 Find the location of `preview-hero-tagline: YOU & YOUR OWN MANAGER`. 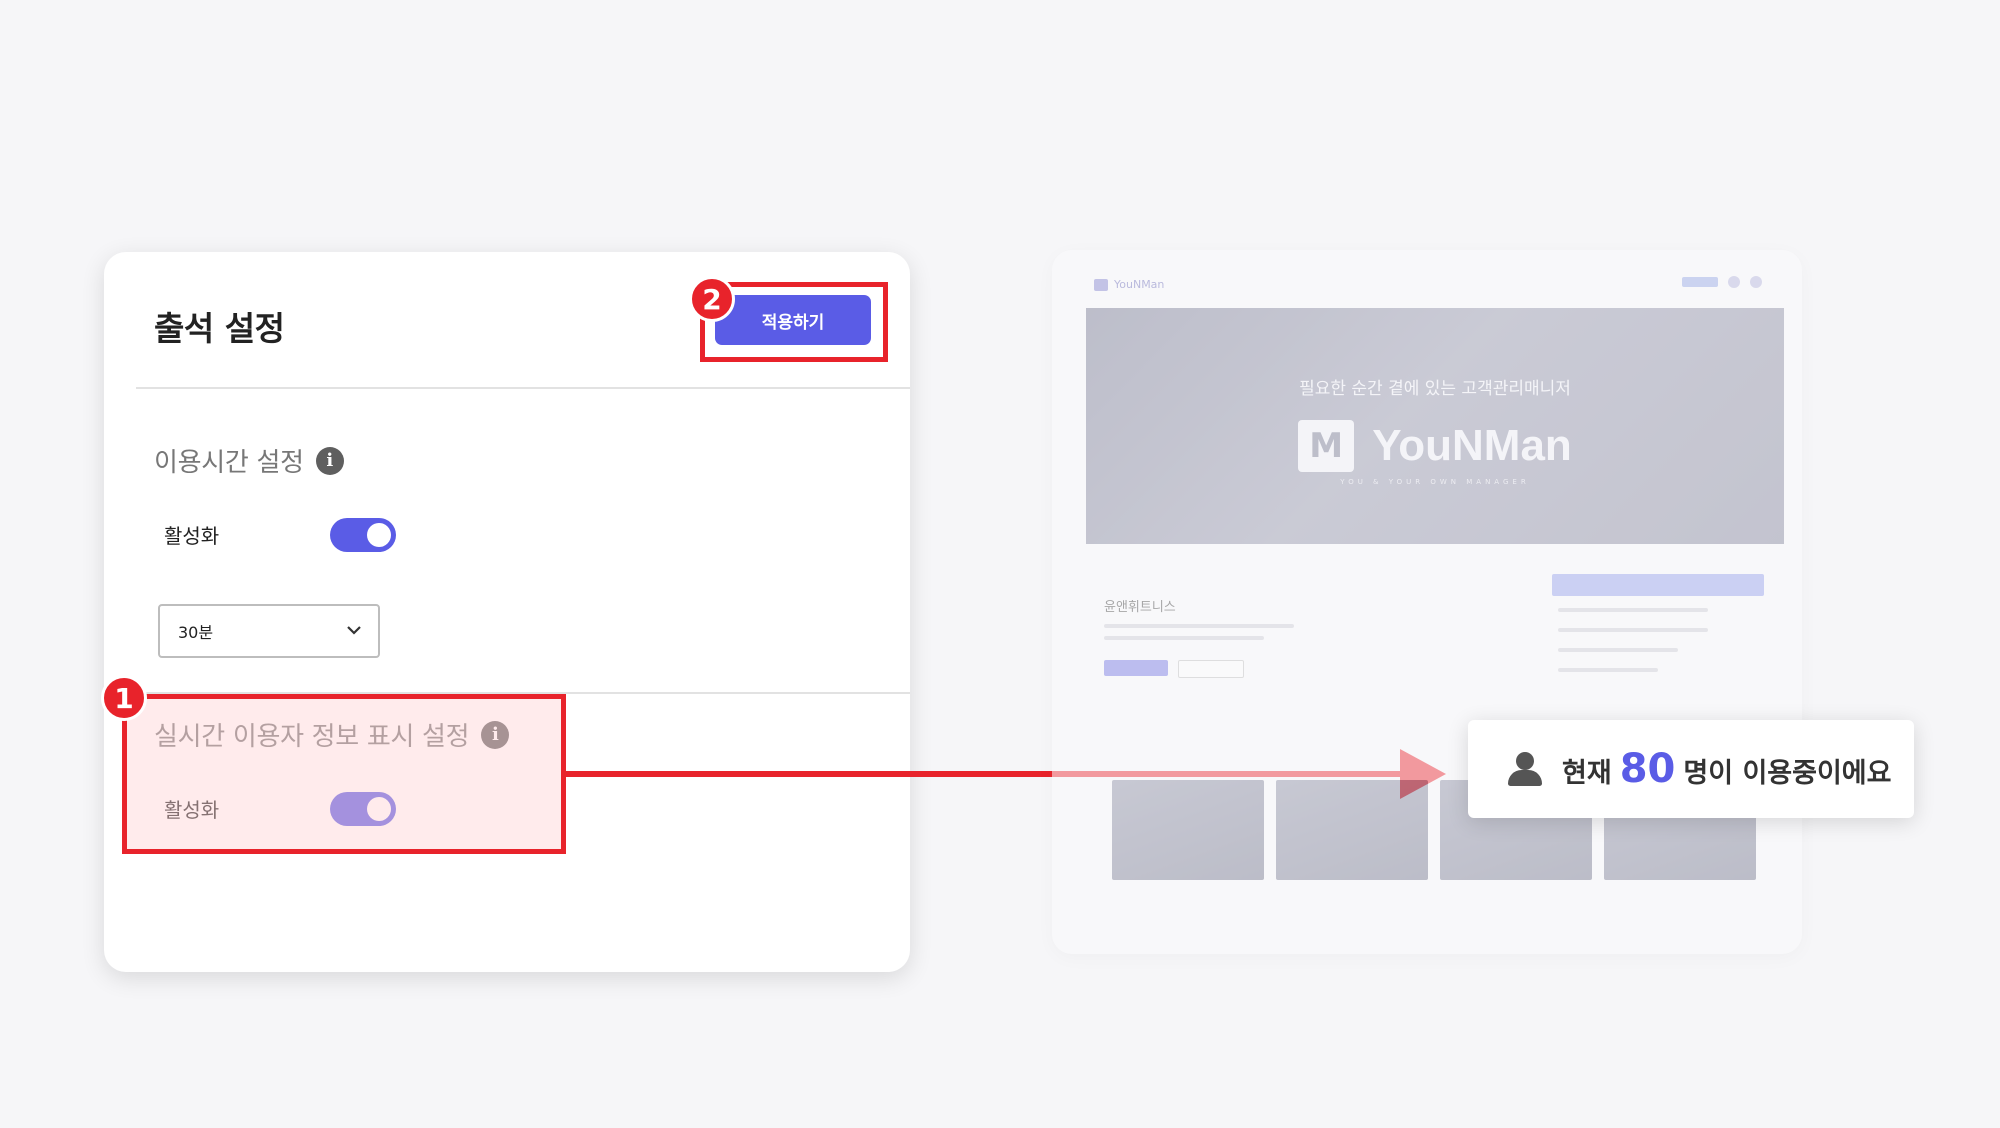

preview-hero-tagline: YOU & YOUR OWN MANAGER is located at coordinates (1435, 482).